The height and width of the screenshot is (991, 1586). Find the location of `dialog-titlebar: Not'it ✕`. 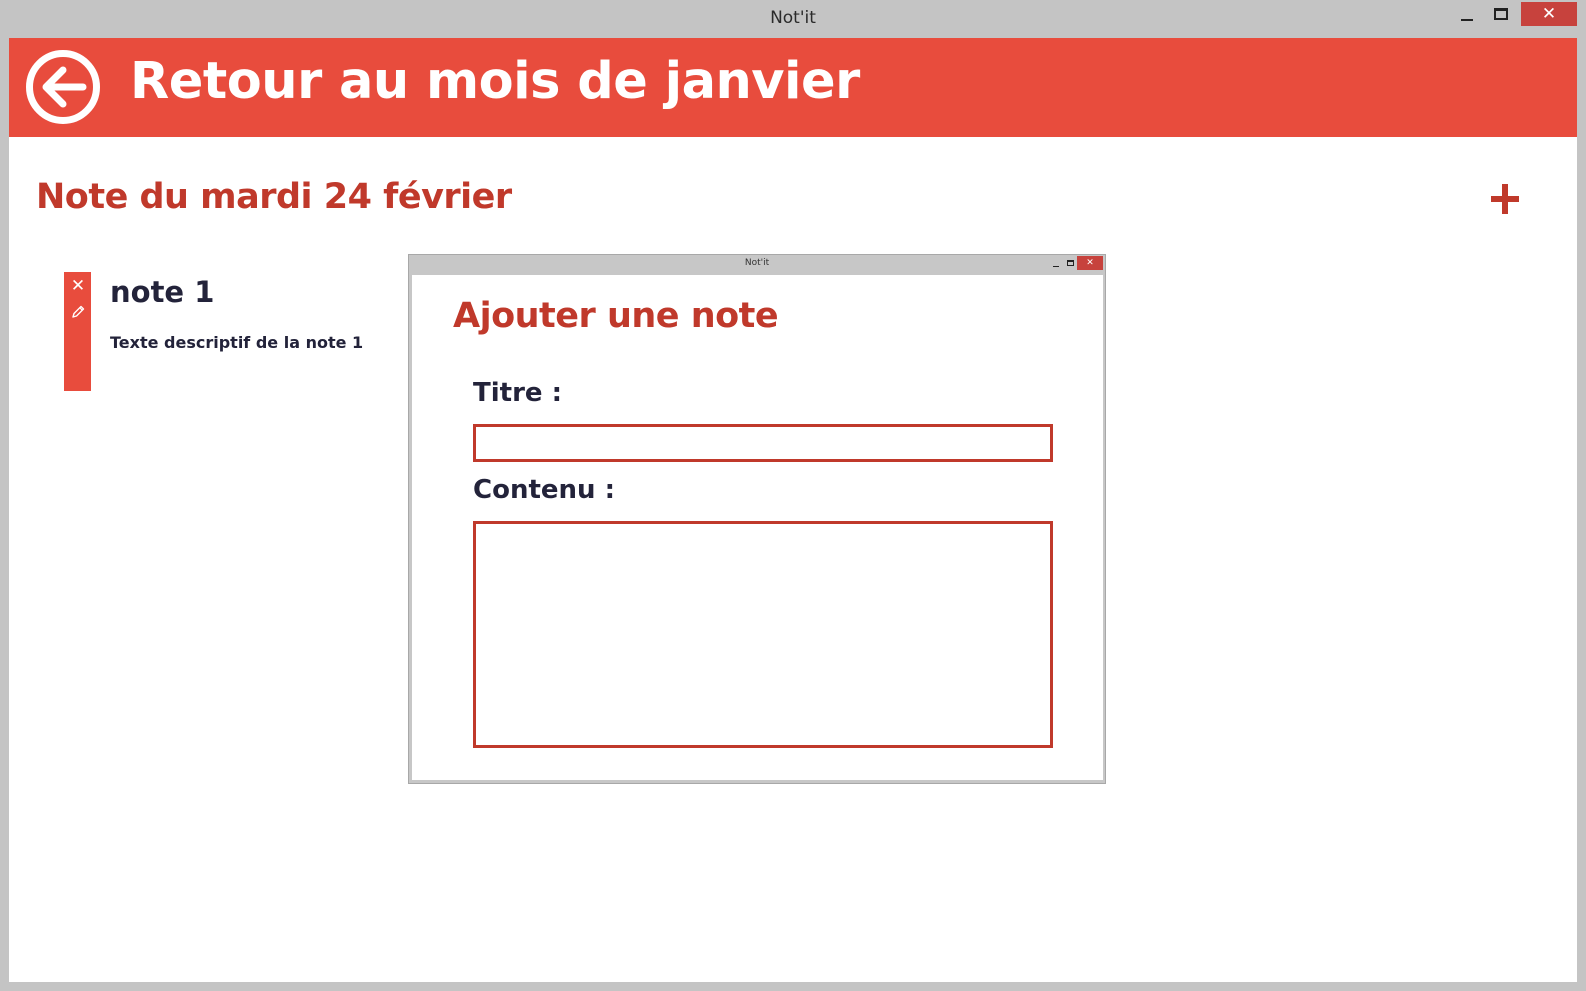

dialog-titlebar: Not'it ✕ is located at coordinates (757, 264).